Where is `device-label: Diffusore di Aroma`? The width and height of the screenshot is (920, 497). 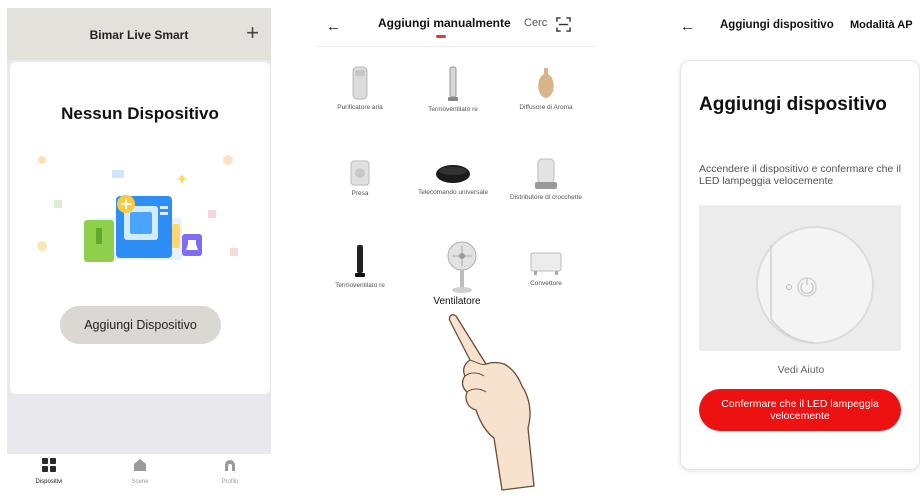
device-label: Diffusore di Aroma is located at coordinates (546, 107).